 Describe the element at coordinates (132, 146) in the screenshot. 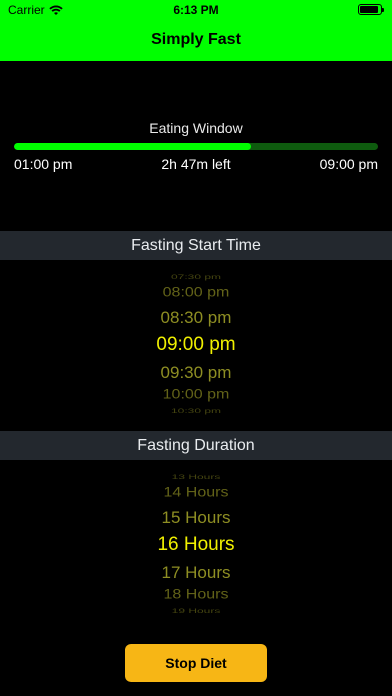

I see `eating-window-progress-fill` at that location.